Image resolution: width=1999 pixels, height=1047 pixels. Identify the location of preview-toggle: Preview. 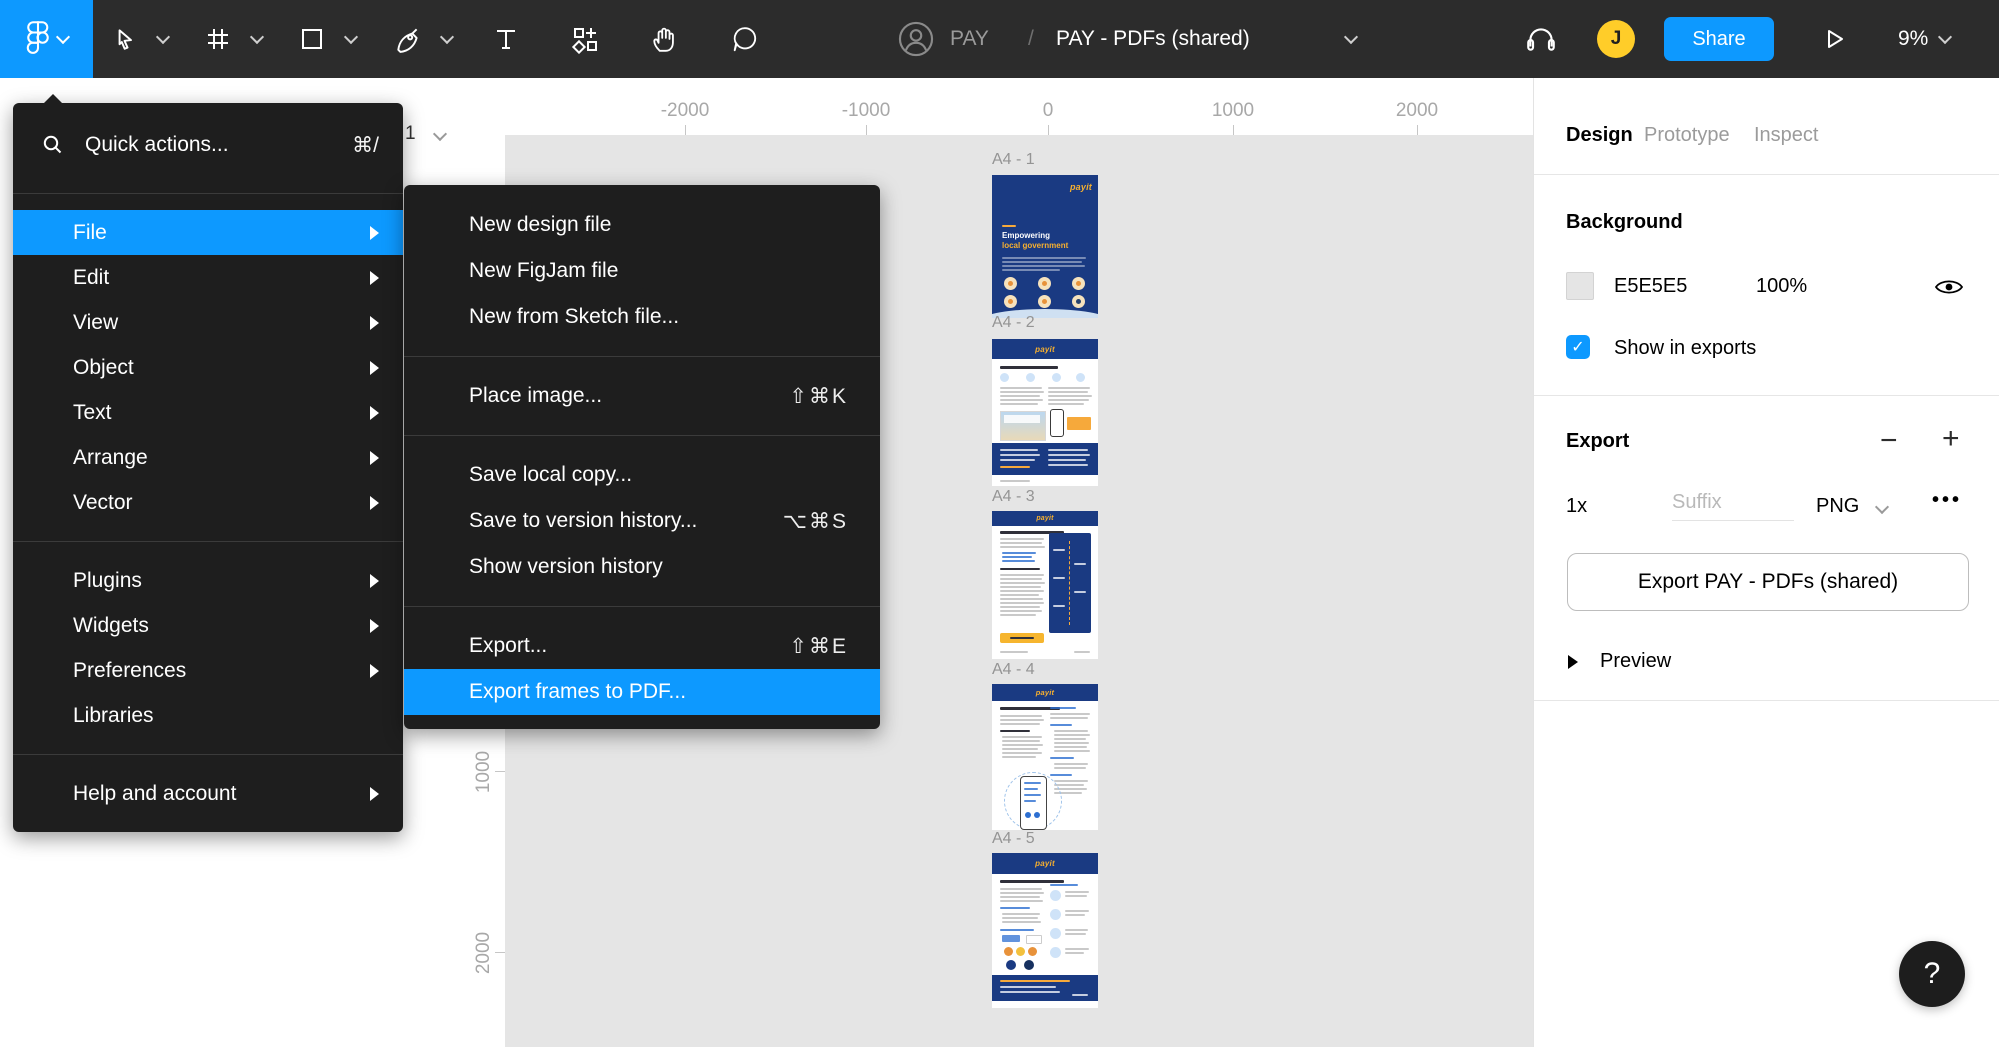
(1619, 661).